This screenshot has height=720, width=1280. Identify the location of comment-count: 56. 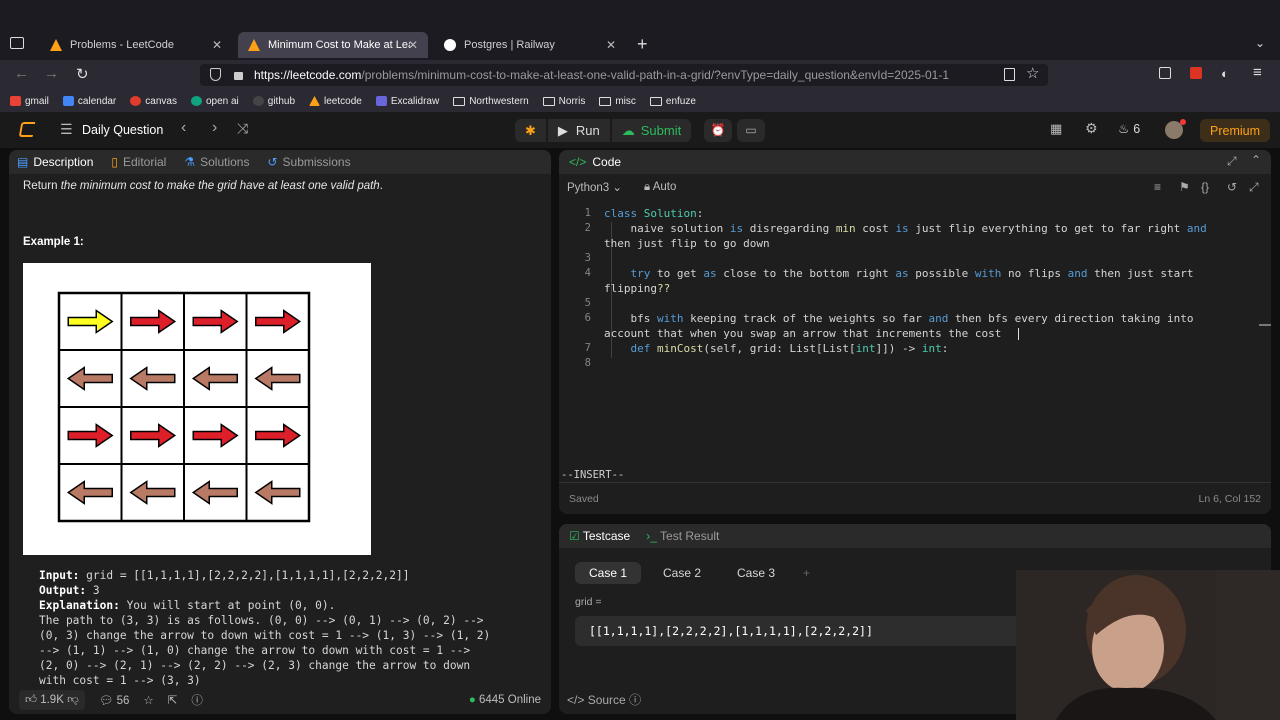
(123, 701).